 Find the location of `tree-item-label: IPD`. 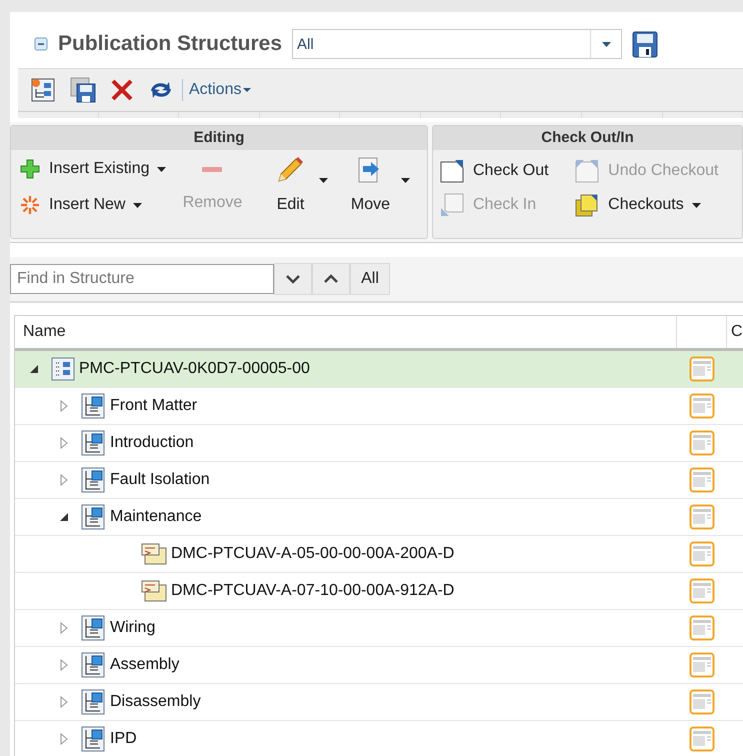

tree-item-label: IPD is located at coordinates (123, 739).